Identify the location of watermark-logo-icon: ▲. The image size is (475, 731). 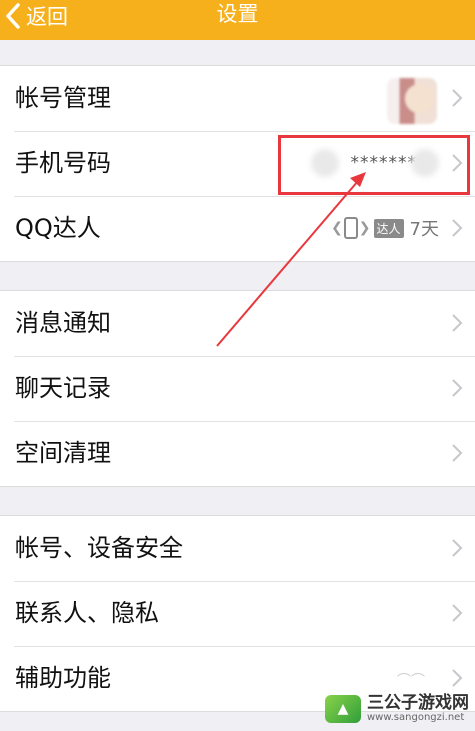
(343, 708).